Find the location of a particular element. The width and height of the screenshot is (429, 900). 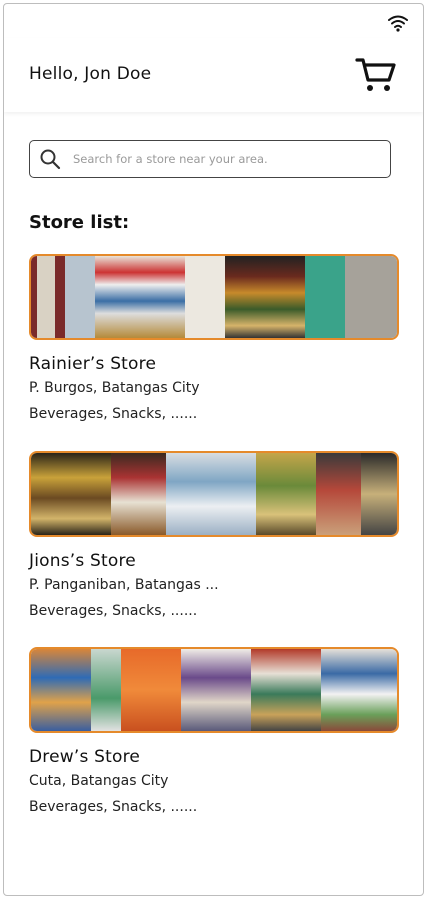

store-address: P. Burgos, Batangas City is located at coordinates (114, 388).